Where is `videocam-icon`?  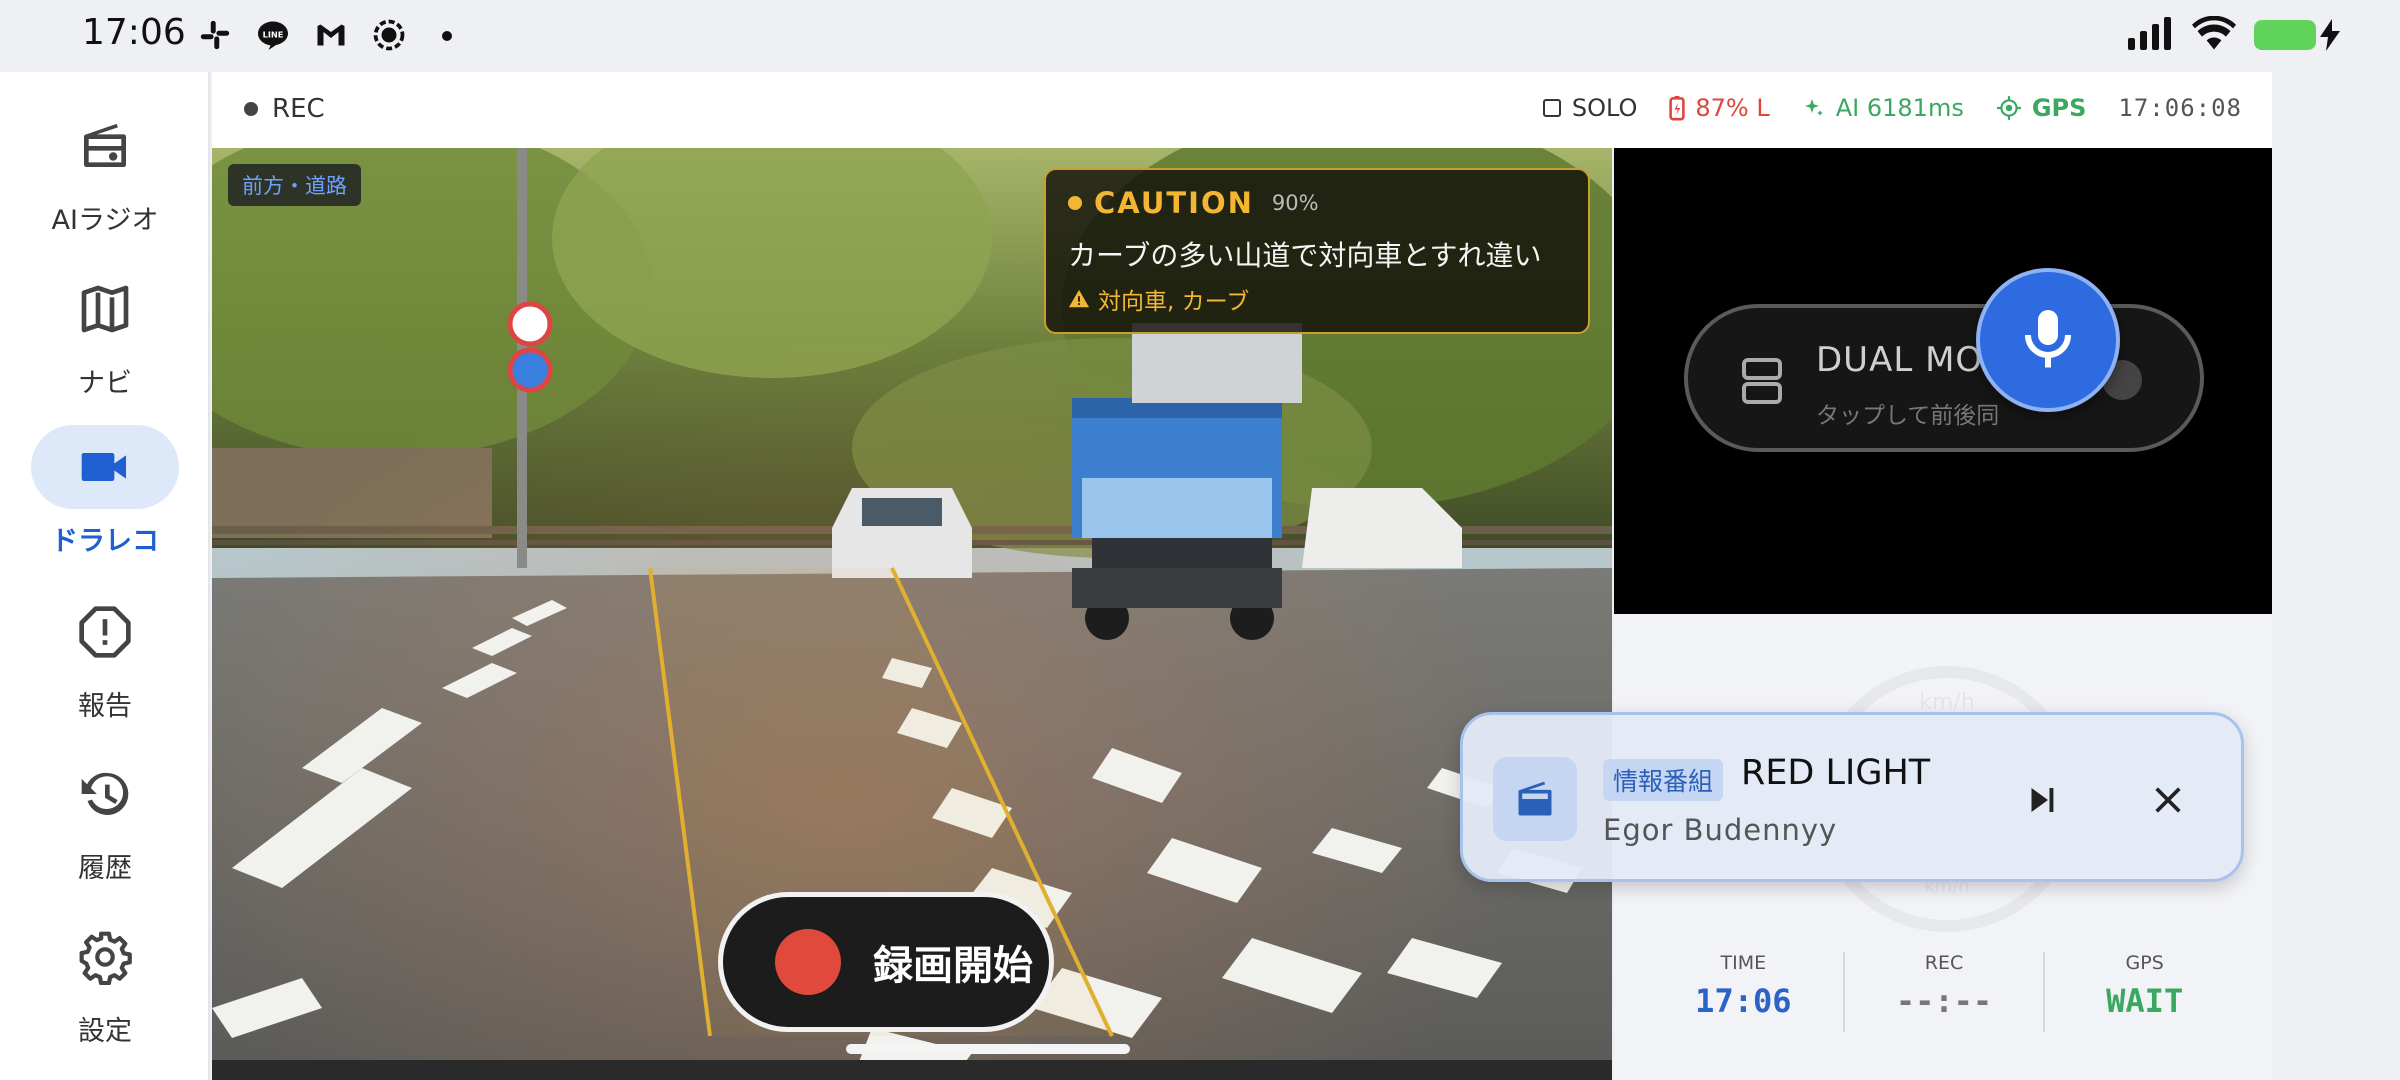
videocam-icon is located at coordinates (105, 467).